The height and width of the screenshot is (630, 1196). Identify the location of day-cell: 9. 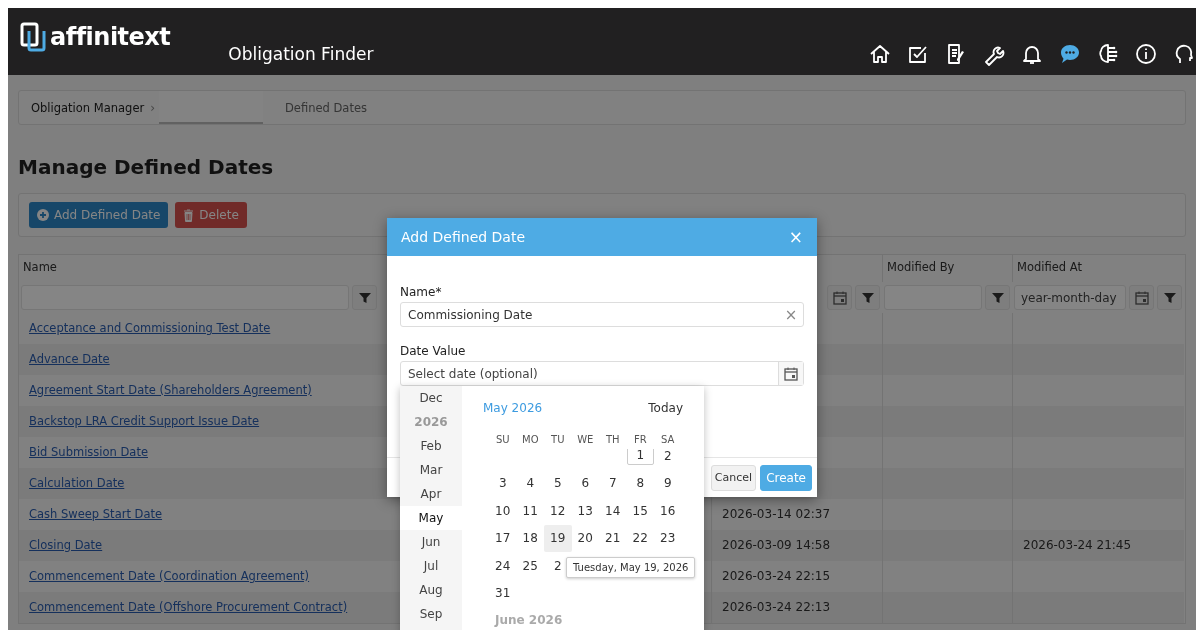
(668, 483).